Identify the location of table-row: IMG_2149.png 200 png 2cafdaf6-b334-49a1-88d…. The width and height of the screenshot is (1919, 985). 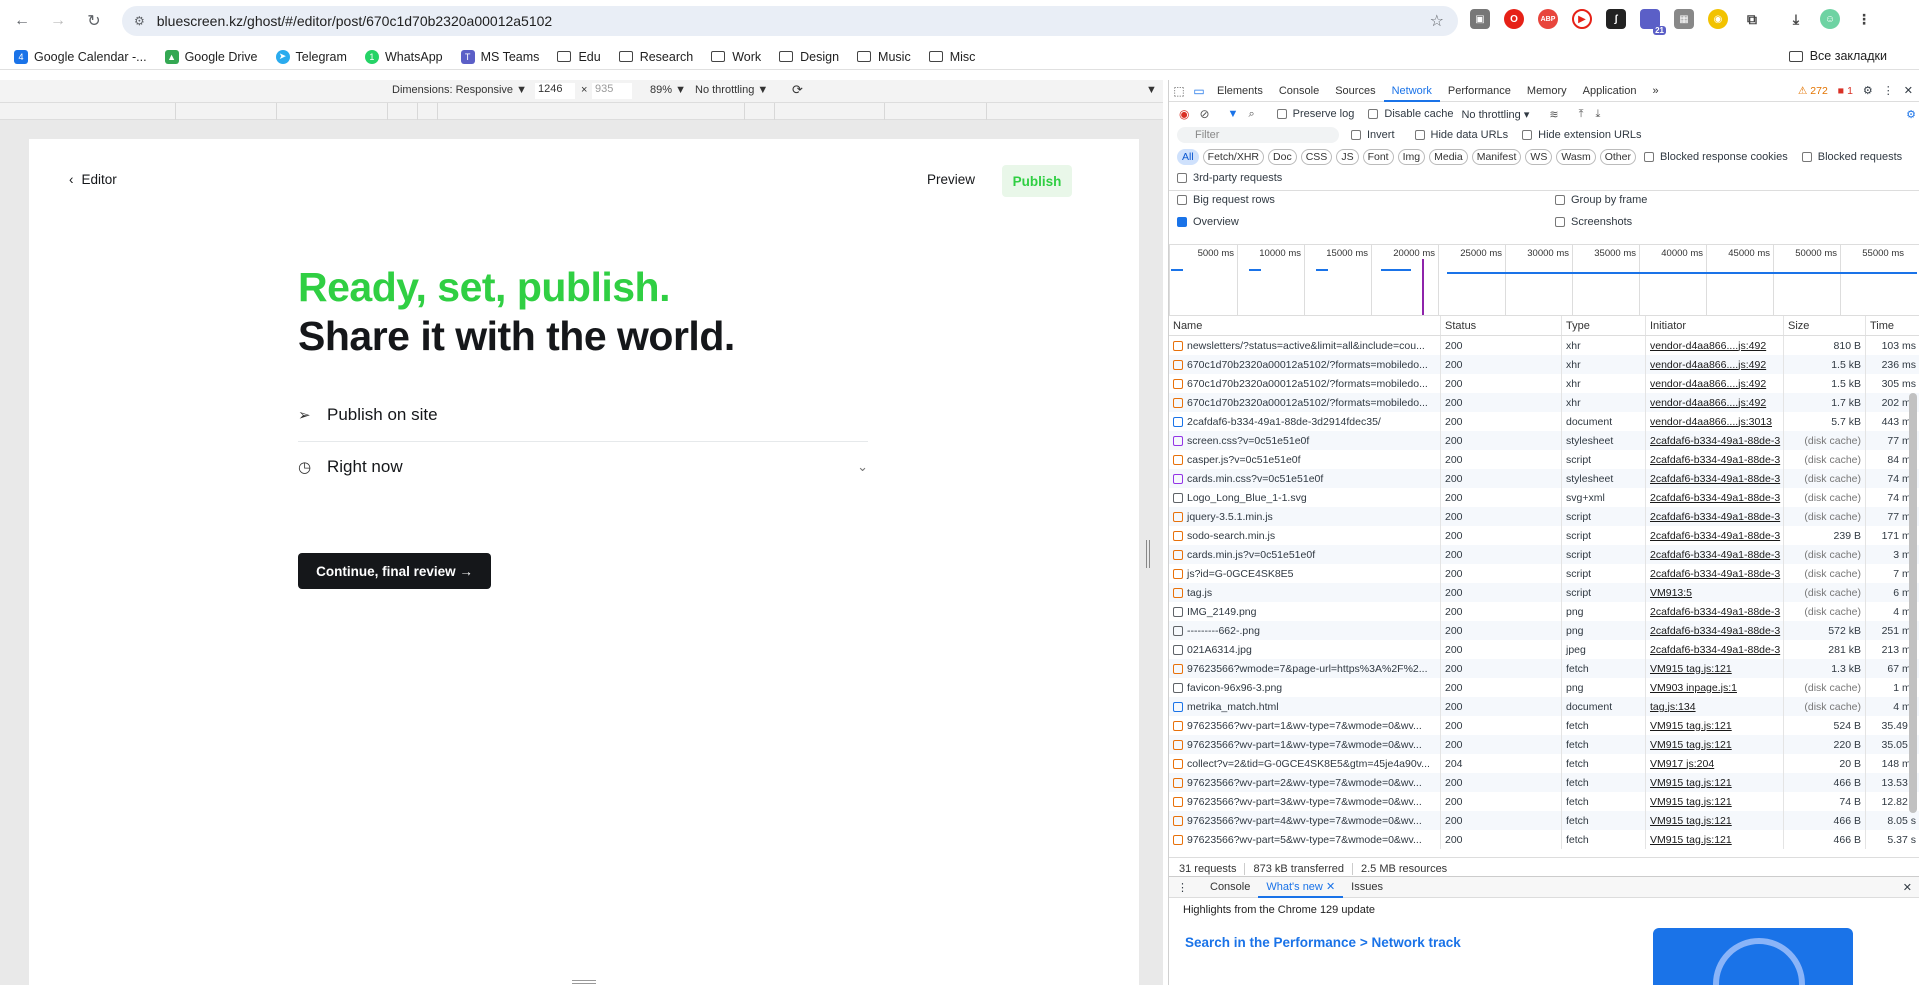
(1544, 611).